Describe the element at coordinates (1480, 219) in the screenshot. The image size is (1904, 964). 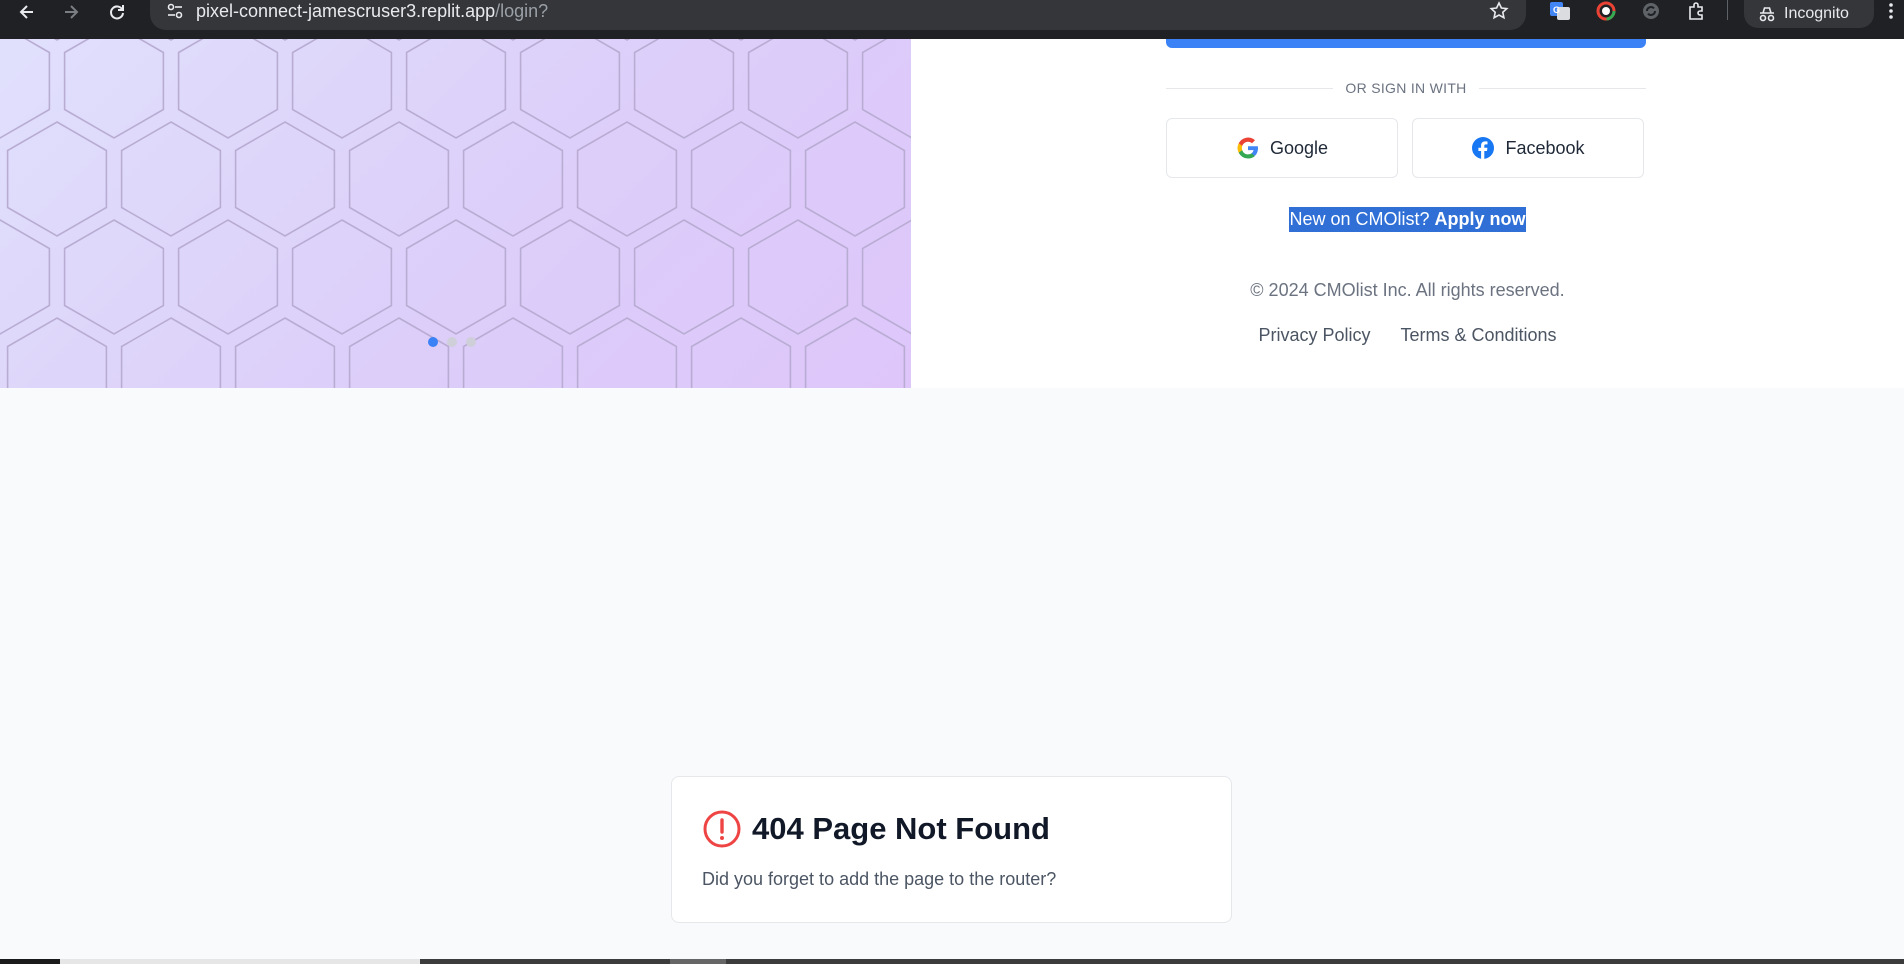
I see `apply-now-link: Apply now` at that location.